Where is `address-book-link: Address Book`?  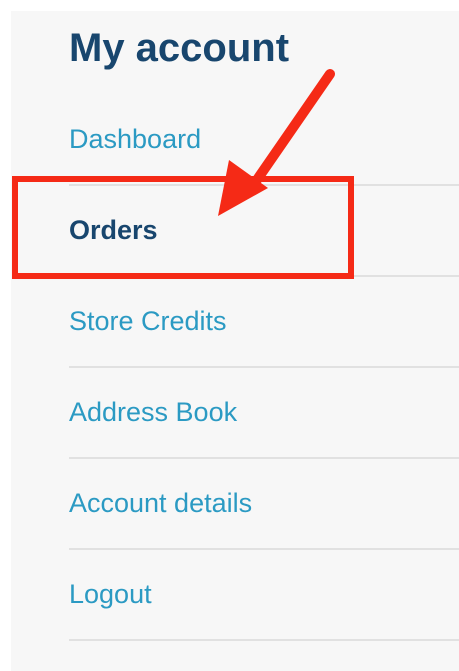
address-book-link: Address Book is located at coordinates (153, 412).